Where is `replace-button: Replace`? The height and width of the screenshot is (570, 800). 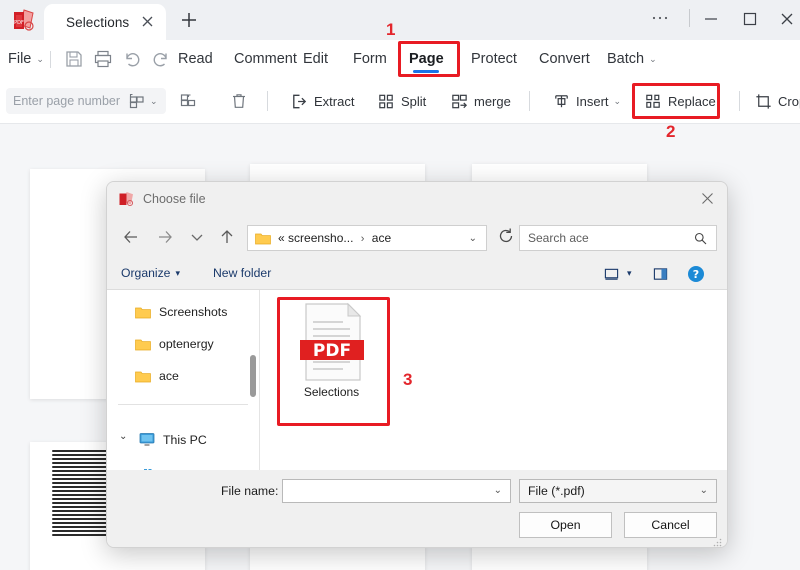
replace-button: Replace is located at coordinates (680, 101).